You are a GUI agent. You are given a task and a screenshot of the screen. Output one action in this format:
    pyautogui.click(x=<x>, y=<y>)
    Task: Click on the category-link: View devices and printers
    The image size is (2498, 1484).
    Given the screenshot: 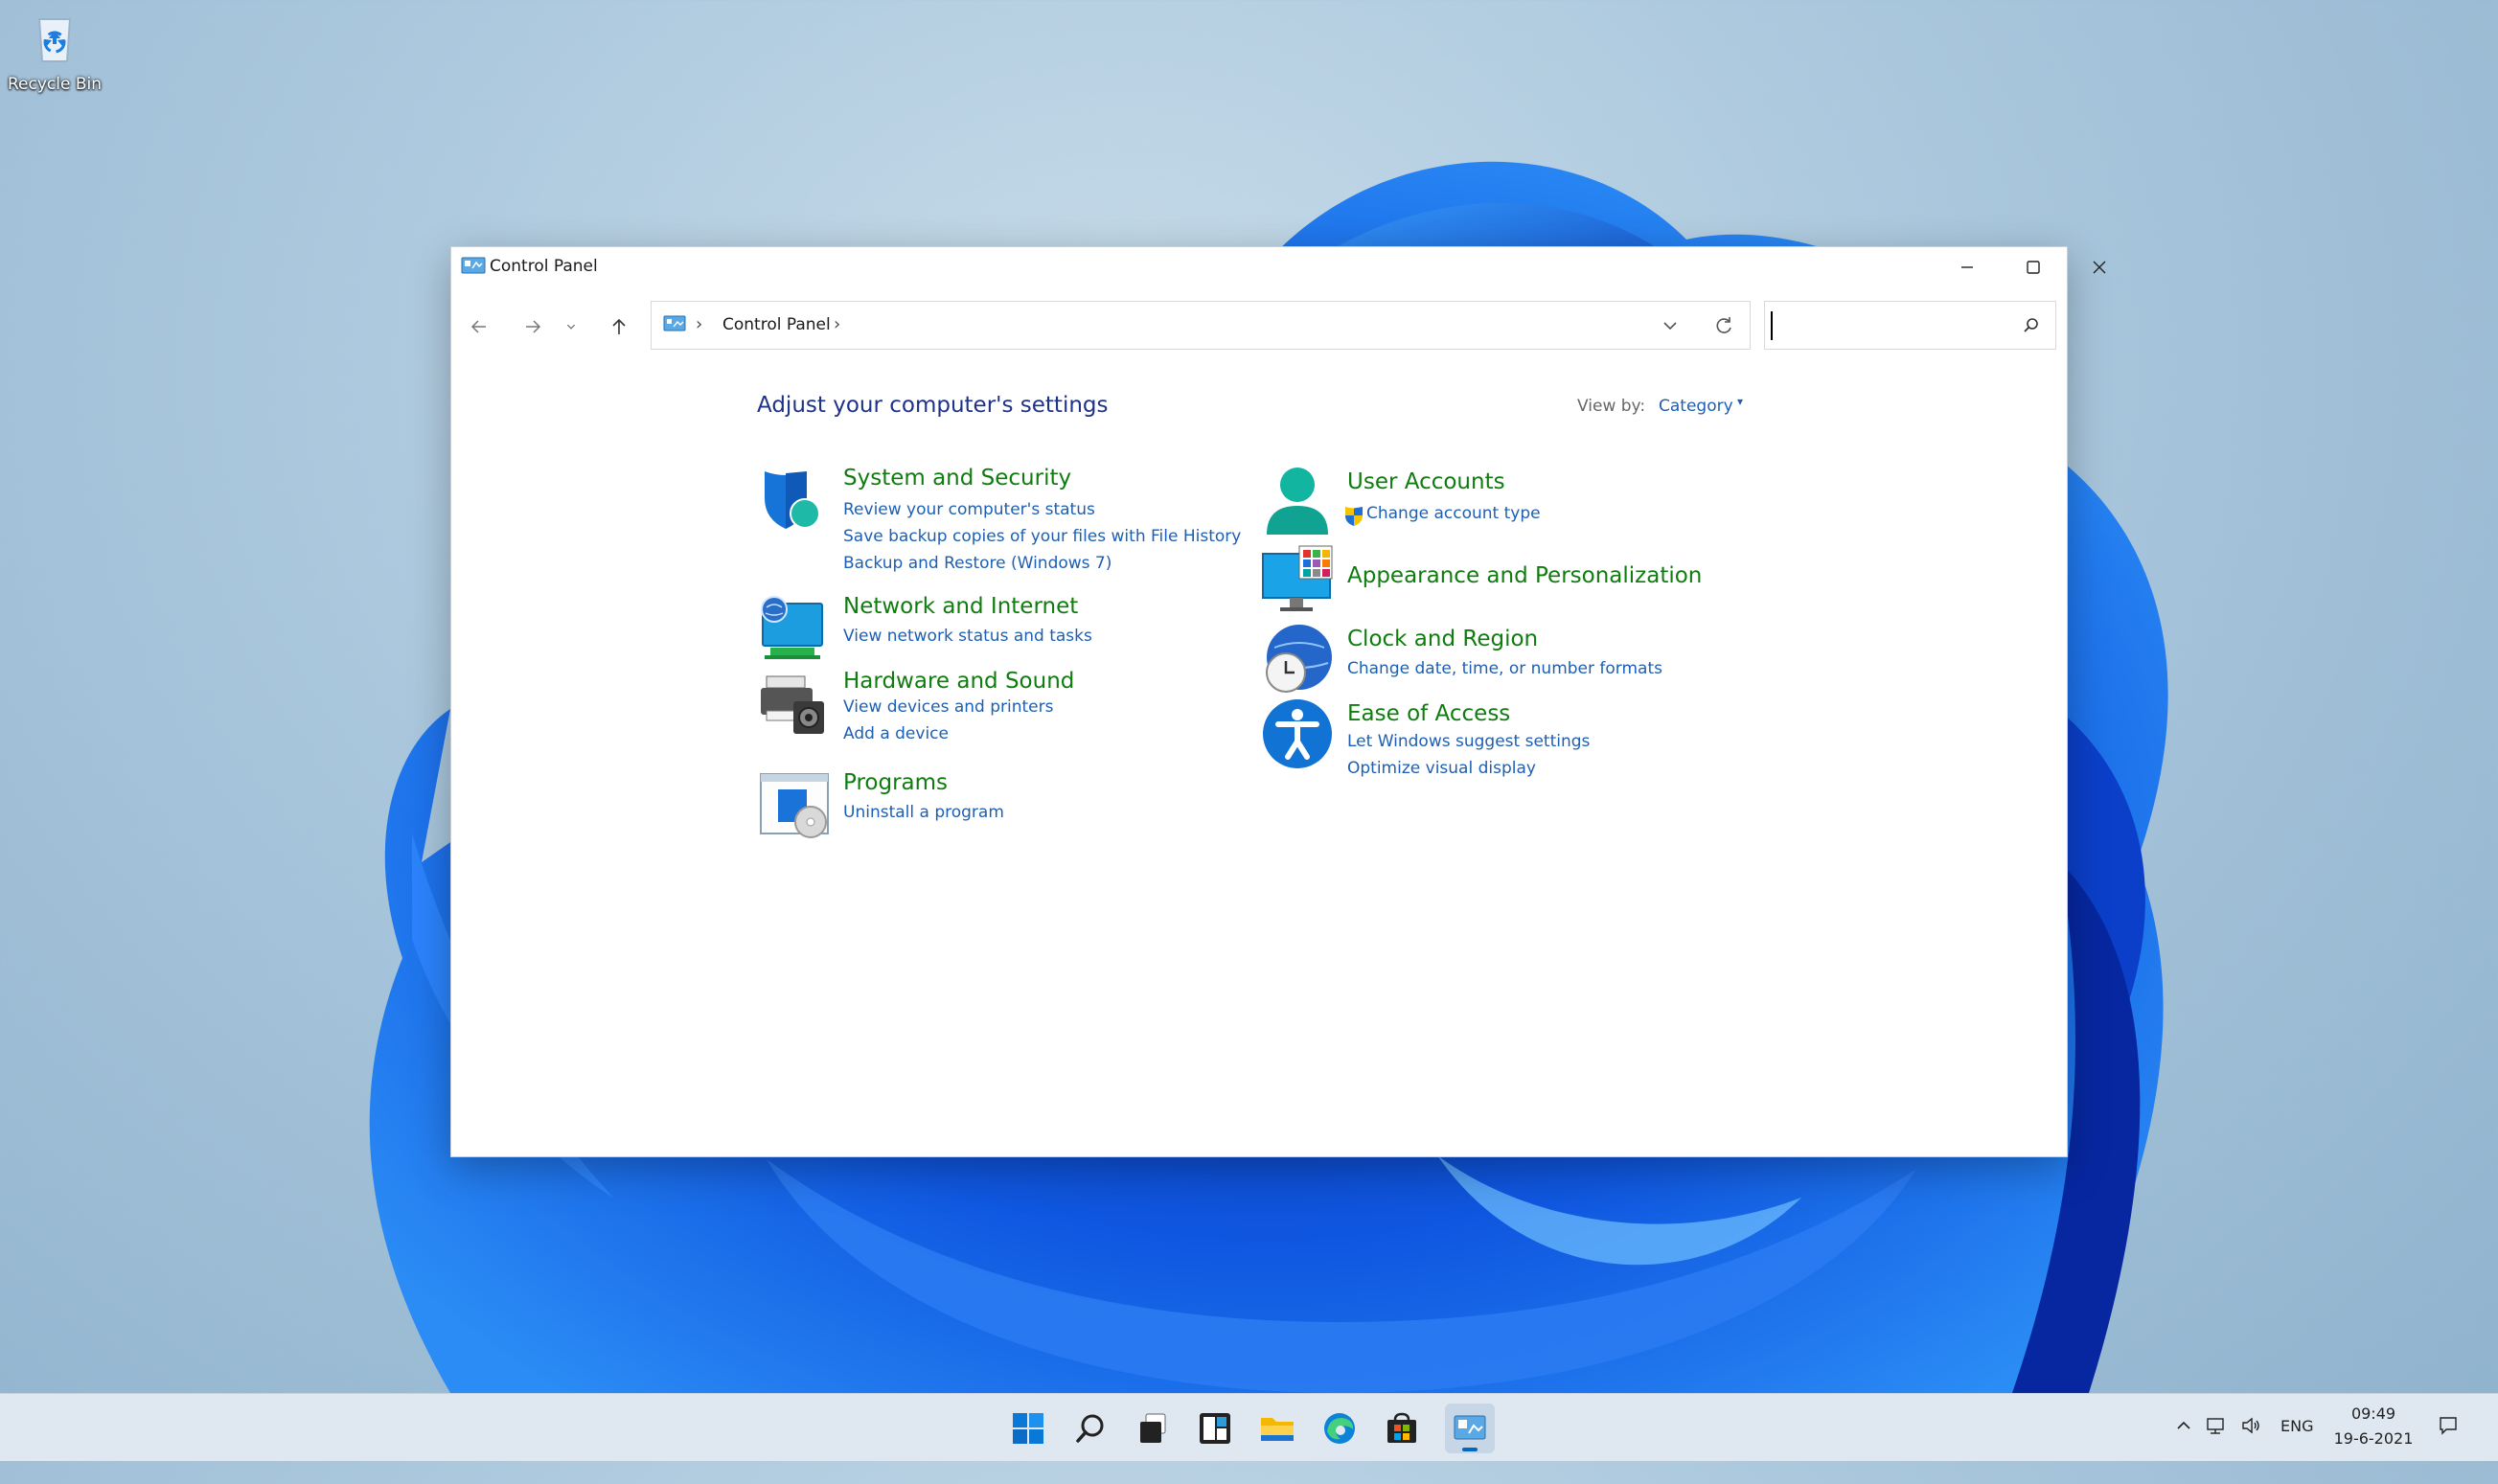 What is the action you would take?
    pyautogui.click(x=948, y=707)
    